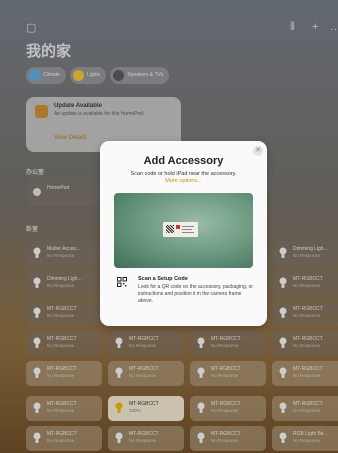 Image resolution: width=338 pixels, height=453 pixels. What do you see at coordinates (180, 229) in the screenshot?
I see `accessory-label` at bounding box center [180, 229].